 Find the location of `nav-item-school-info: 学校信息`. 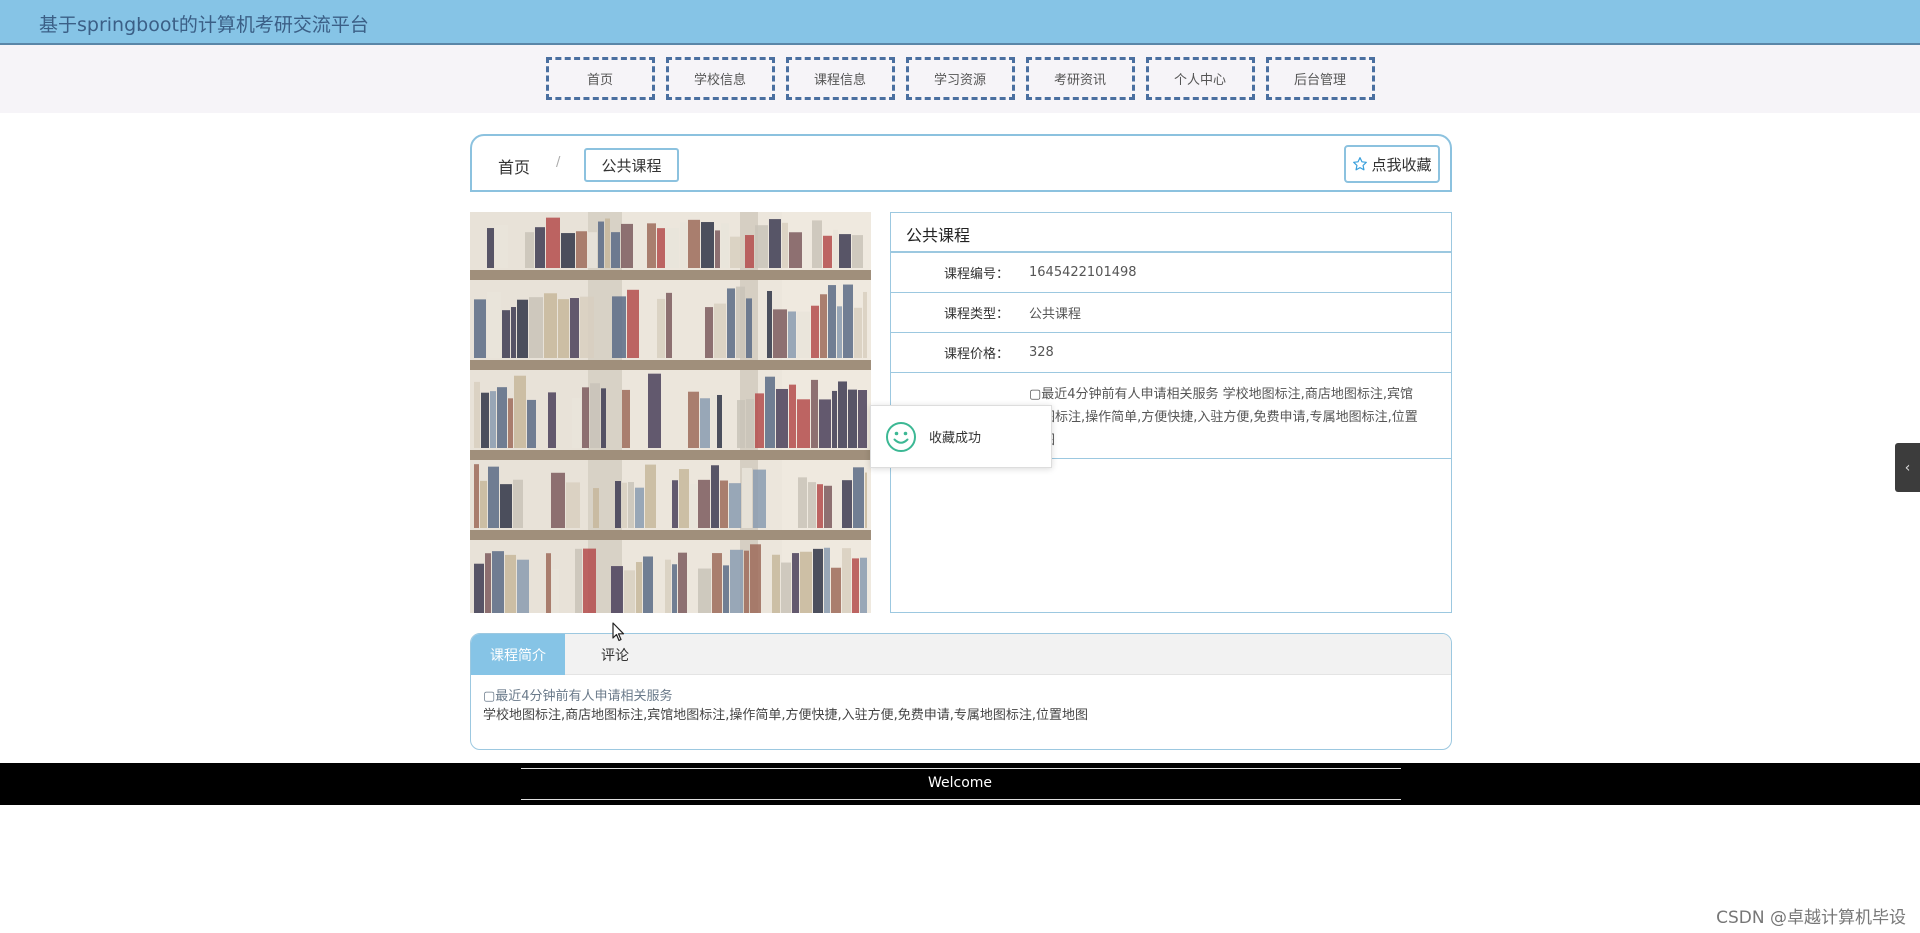

nav-item-school-info: 学校信息 is located at coordinates (720, 78).